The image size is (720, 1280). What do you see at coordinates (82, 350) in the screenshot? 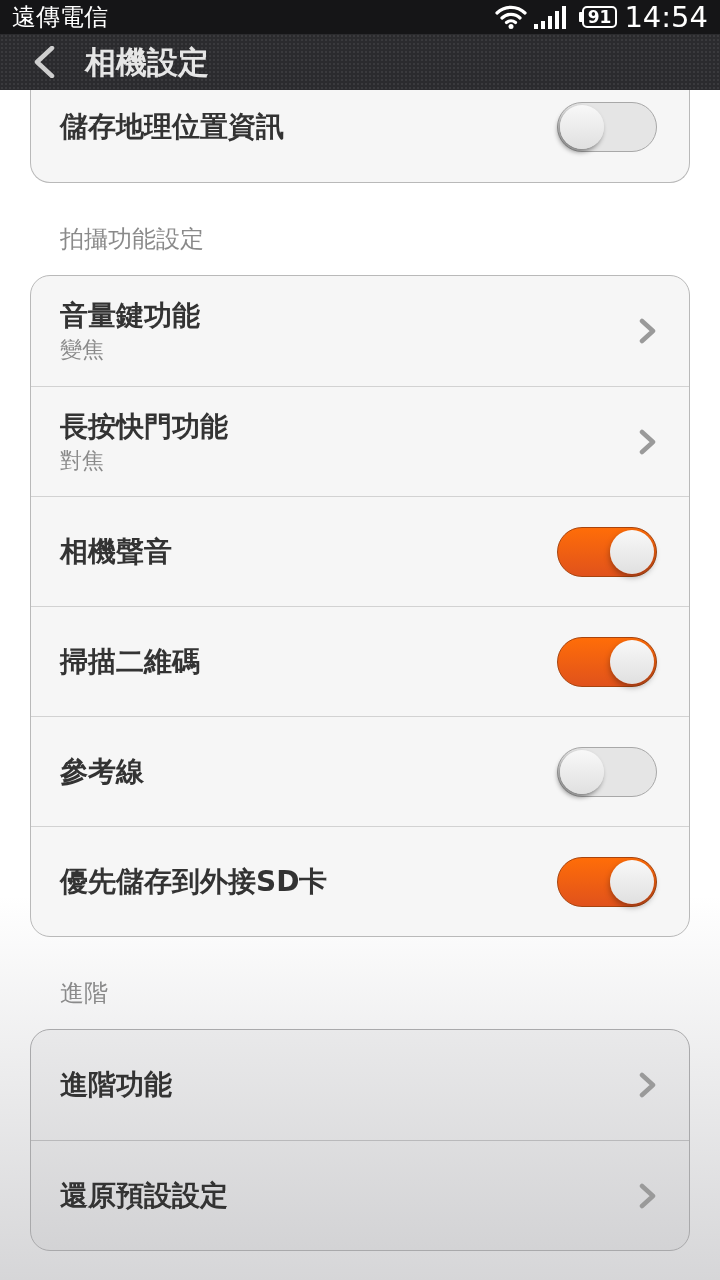
I see `setting-value: 變焦` at bounding box center [82, 350].